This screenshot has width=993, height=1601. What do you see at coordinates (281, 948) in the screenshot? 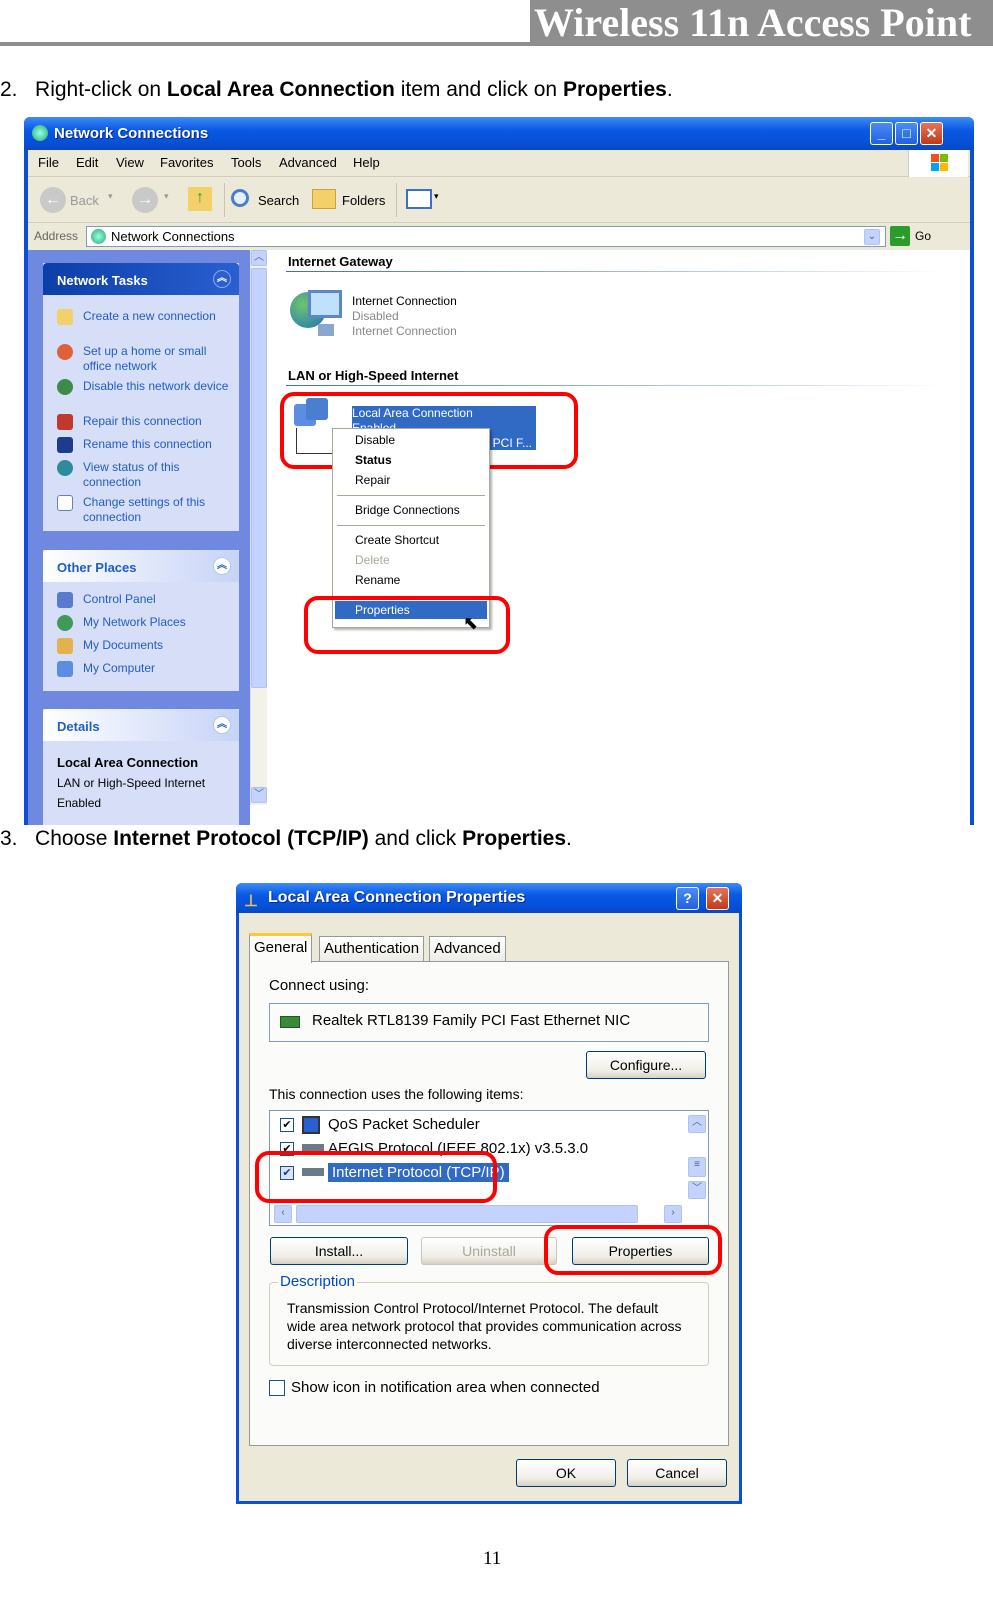
I see `tab-general: General` at bounding box center [281, 948].